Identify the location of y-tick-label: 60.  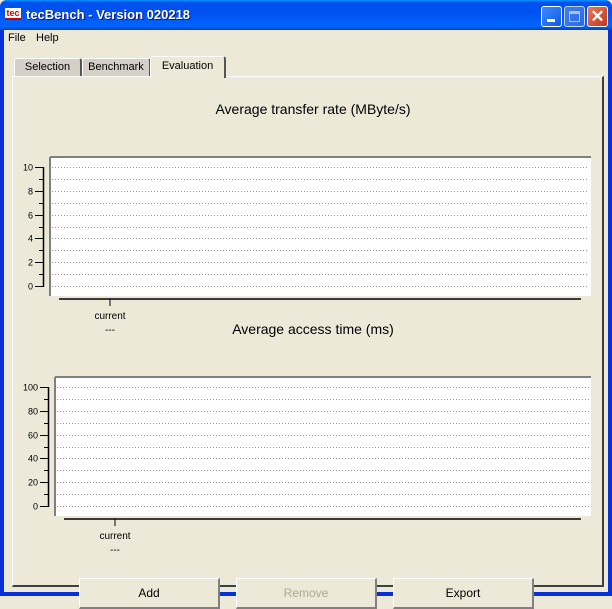
(33, 436).